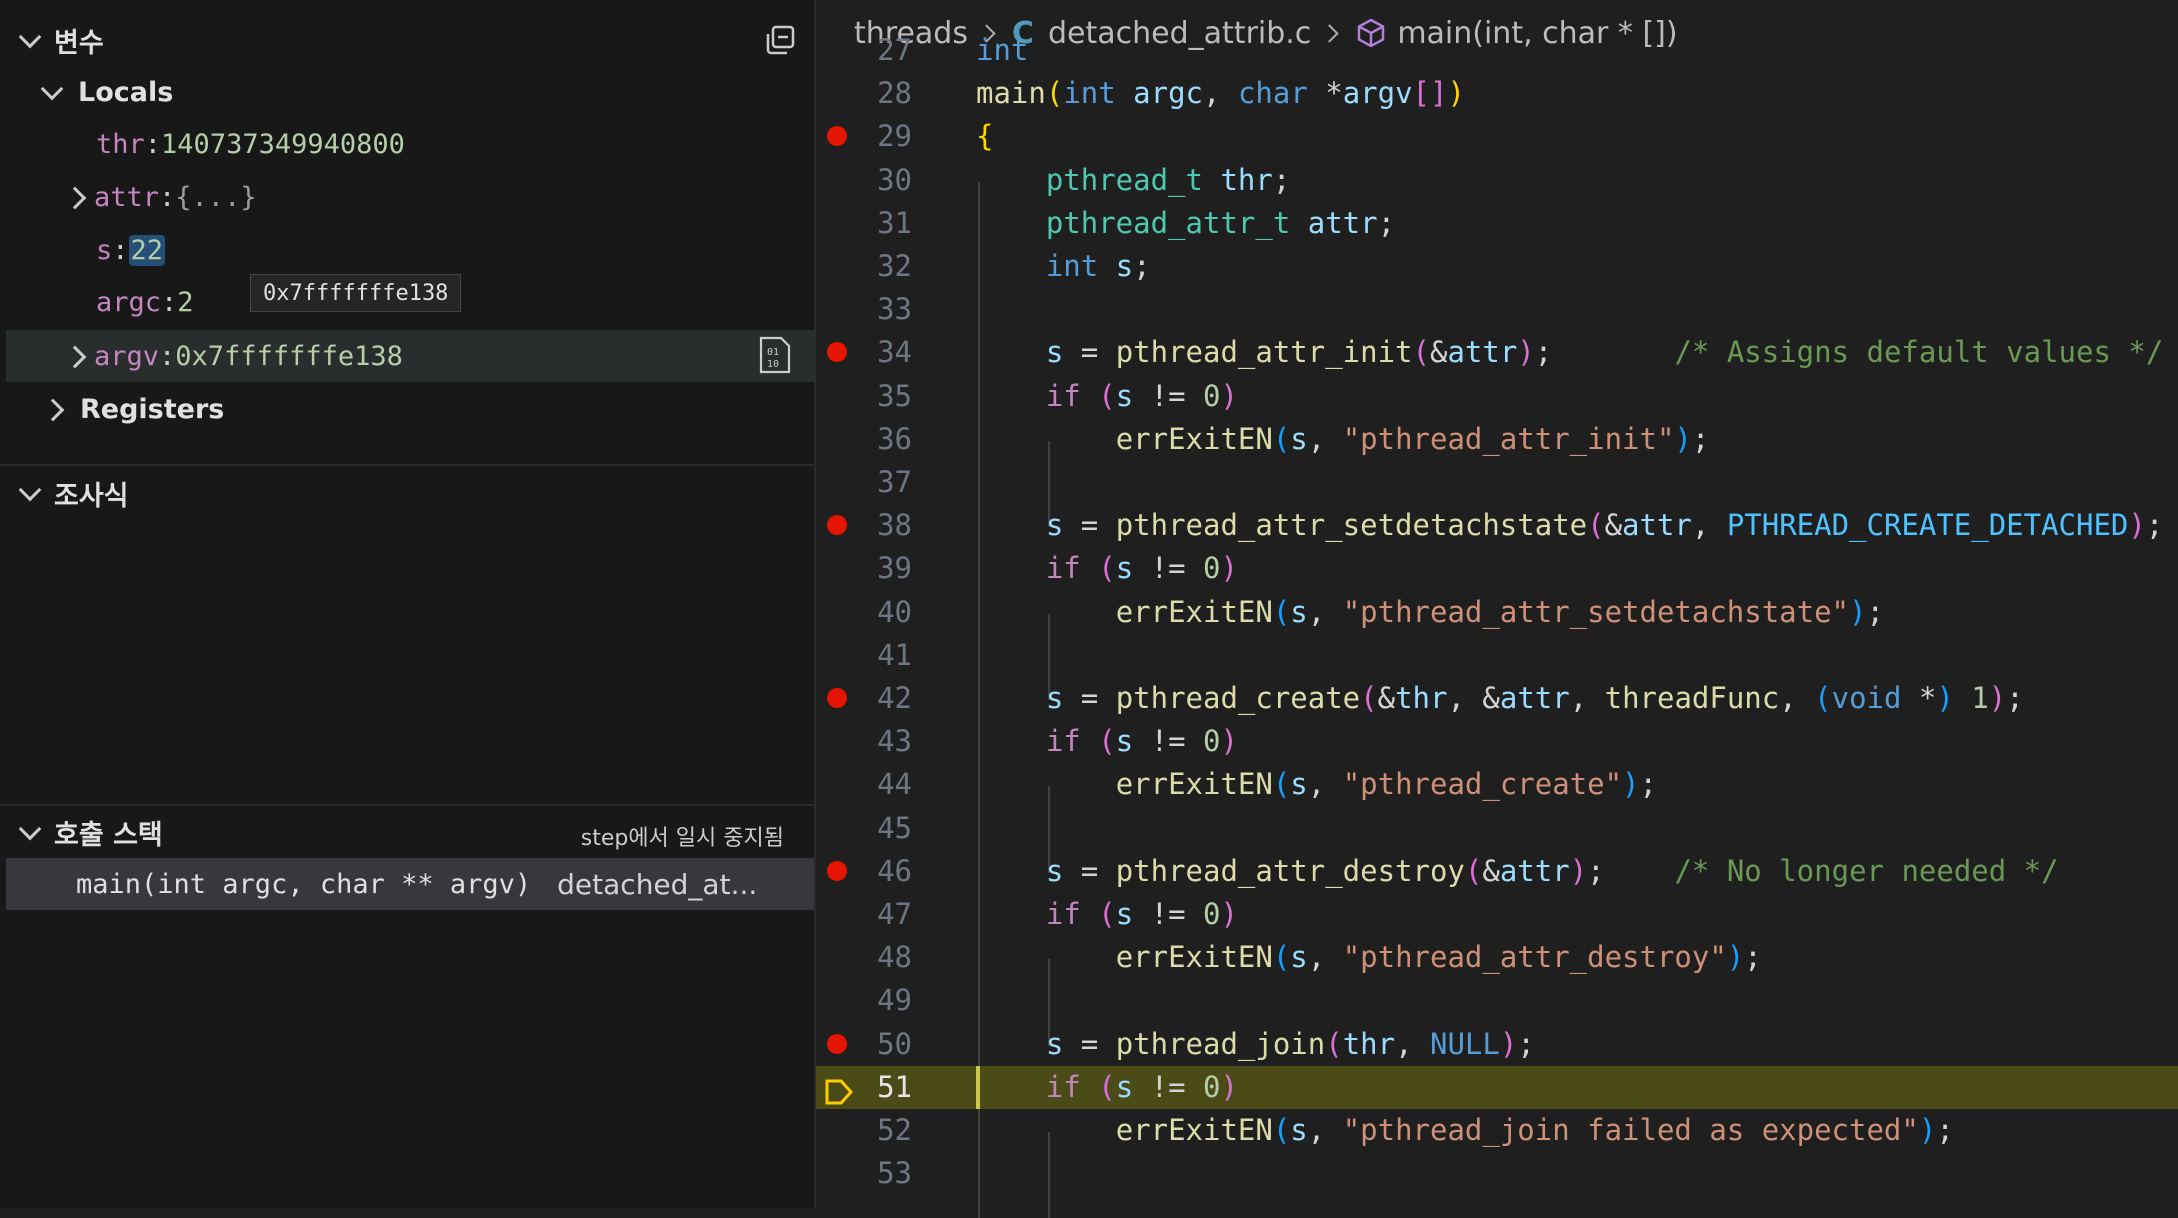 The width and height of the screenshot is (2178, 1218). Describe the element at coordinates (407, 92) in the screenshot. I see `locals-scope: Locals` at that location.